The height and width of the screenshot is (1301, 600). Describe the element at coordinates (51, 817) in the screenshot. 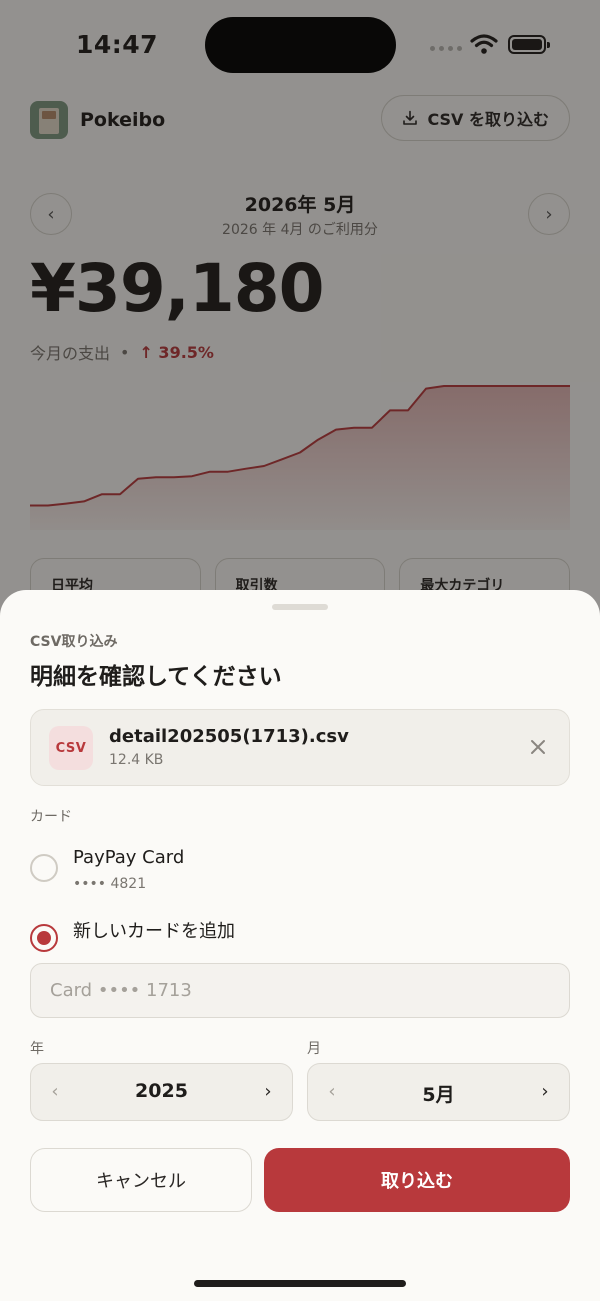

I see `card-section-label: カード` at that location.